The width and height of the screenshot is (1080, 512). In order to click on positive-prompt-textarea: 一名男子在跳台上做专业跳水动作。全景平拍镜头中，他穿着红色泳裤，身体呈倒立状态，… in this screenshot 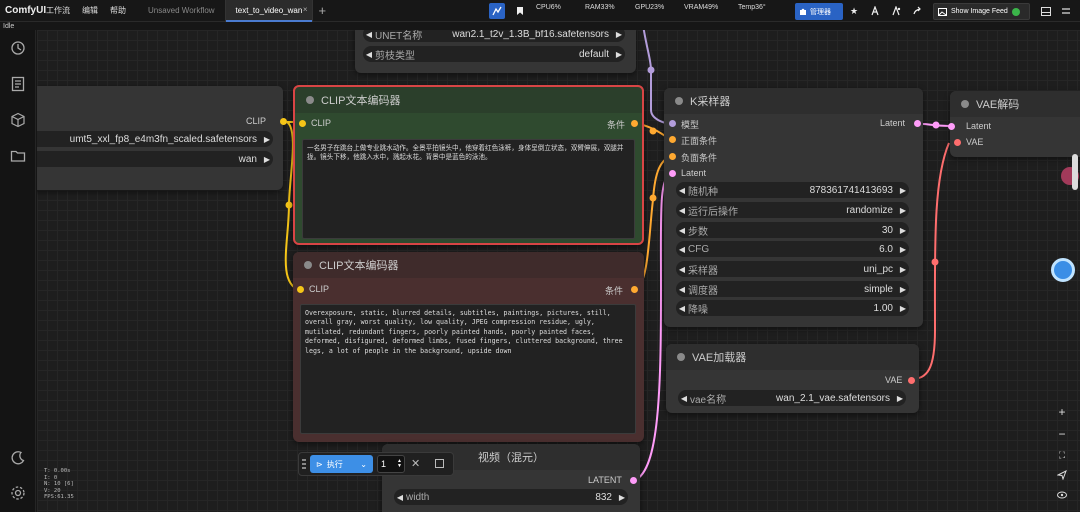, I will do `click(468, 189)`.